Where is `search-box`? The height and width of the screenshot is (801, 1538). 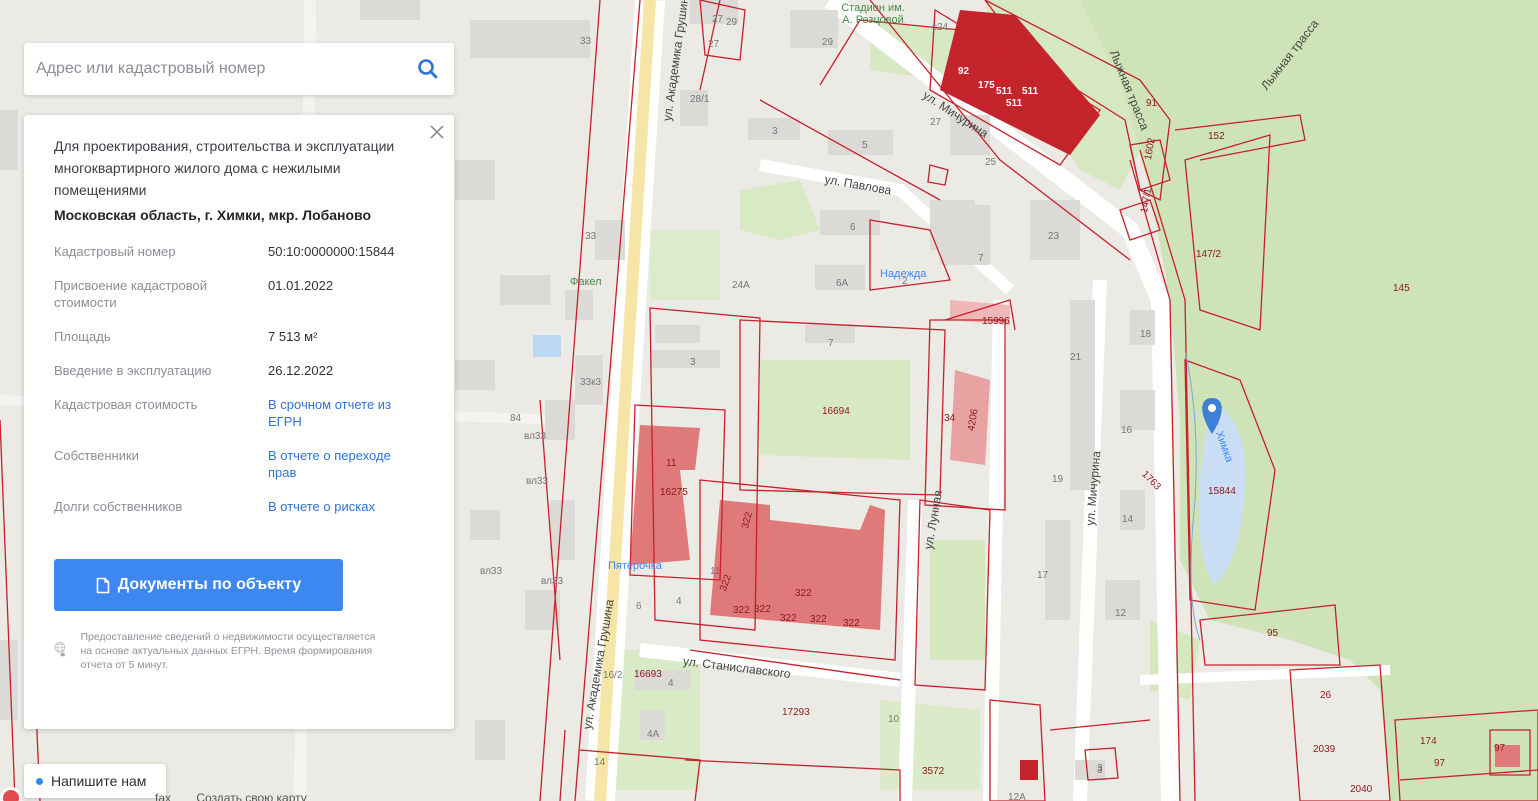 search-box is located at coordinates (239, 69).